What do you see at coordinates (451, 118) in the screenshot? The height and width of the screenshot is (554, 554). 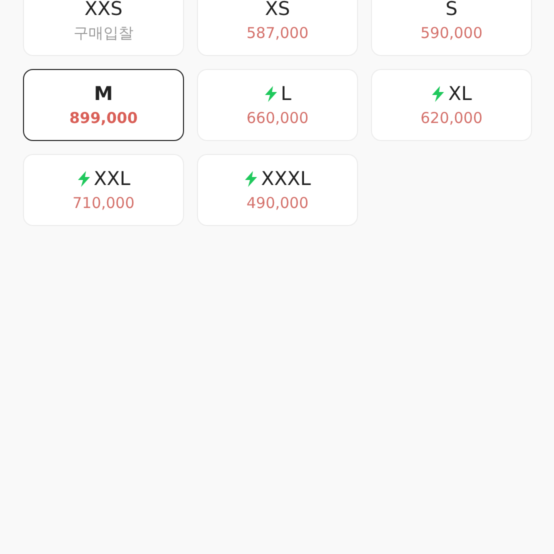 I see `price-label: 620,000` at bounding box center [451, 118].